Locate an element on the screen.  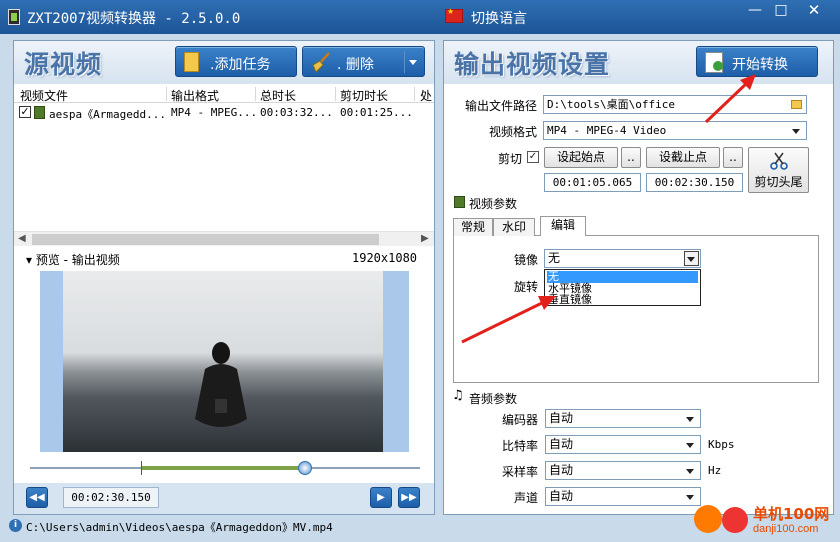
video-preview is located at coordinates (224, 361).